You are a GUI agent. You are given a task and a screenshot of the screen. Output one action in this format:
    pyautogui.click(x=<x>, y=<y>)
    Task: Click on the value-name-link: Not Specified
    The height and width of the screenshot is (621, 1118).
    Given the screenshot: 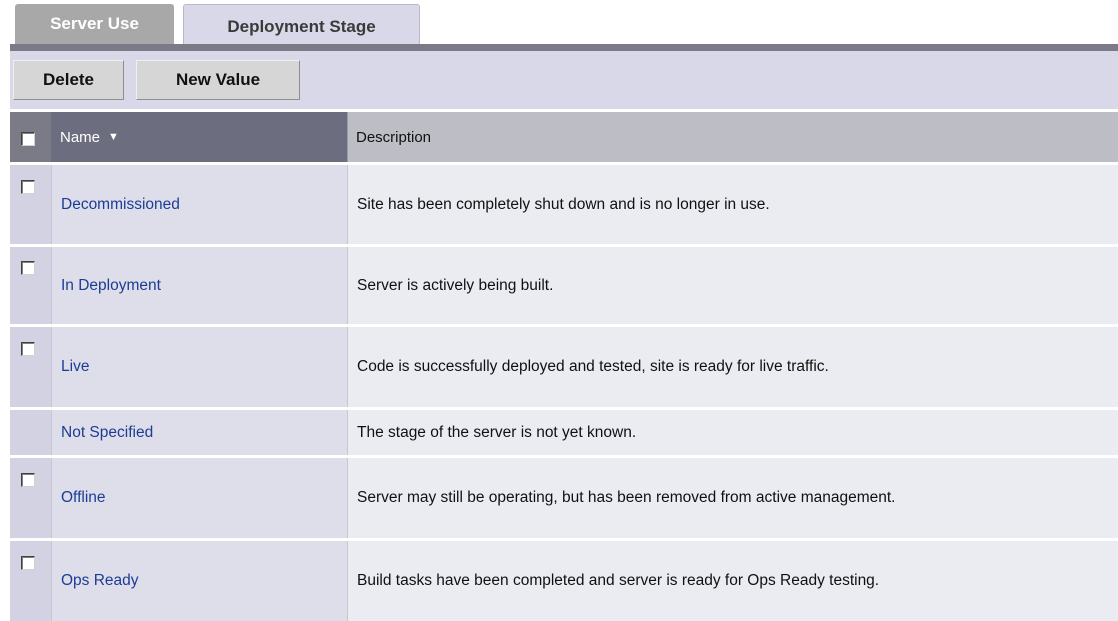 What is the action you would take?
    pyautogui.click(x=107, y=433)
    